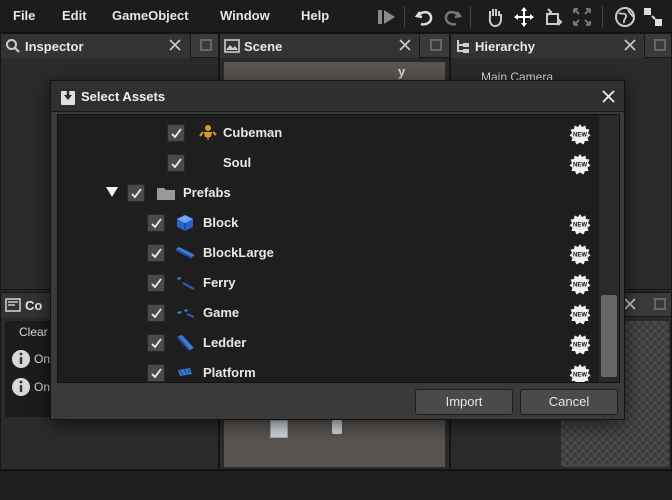 This screenshot has height=500, width=672. What do you see at coordinates (112, 192) in the screenshot?
I see `expand-triangle-icon` at bounding box center [112, 192].